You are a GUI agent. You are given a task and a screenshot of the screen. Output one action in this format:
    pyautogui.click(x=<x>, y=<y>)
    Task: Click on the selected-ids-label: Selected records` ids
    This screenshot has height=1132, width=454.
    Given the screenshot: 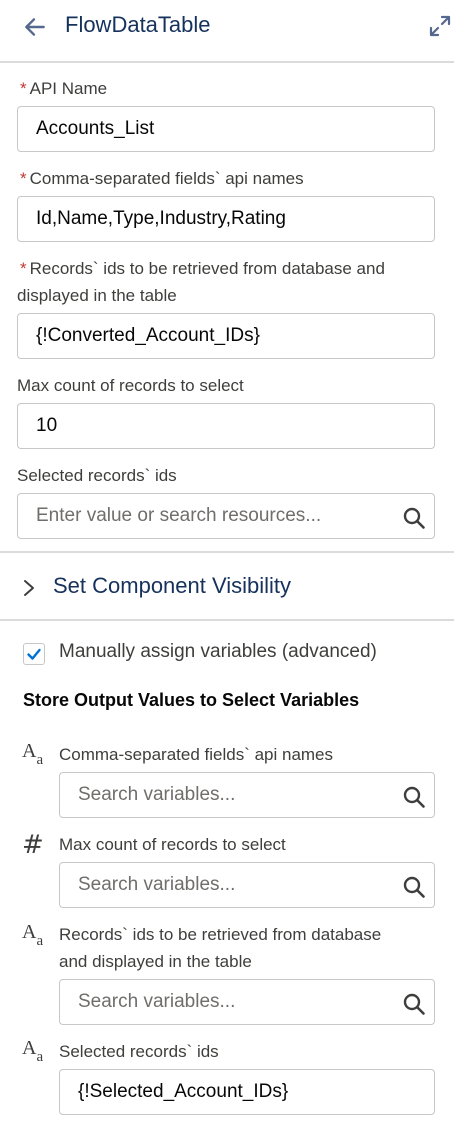 What is the action you would take?
    pyautogui.click(x=97, y=475)
    